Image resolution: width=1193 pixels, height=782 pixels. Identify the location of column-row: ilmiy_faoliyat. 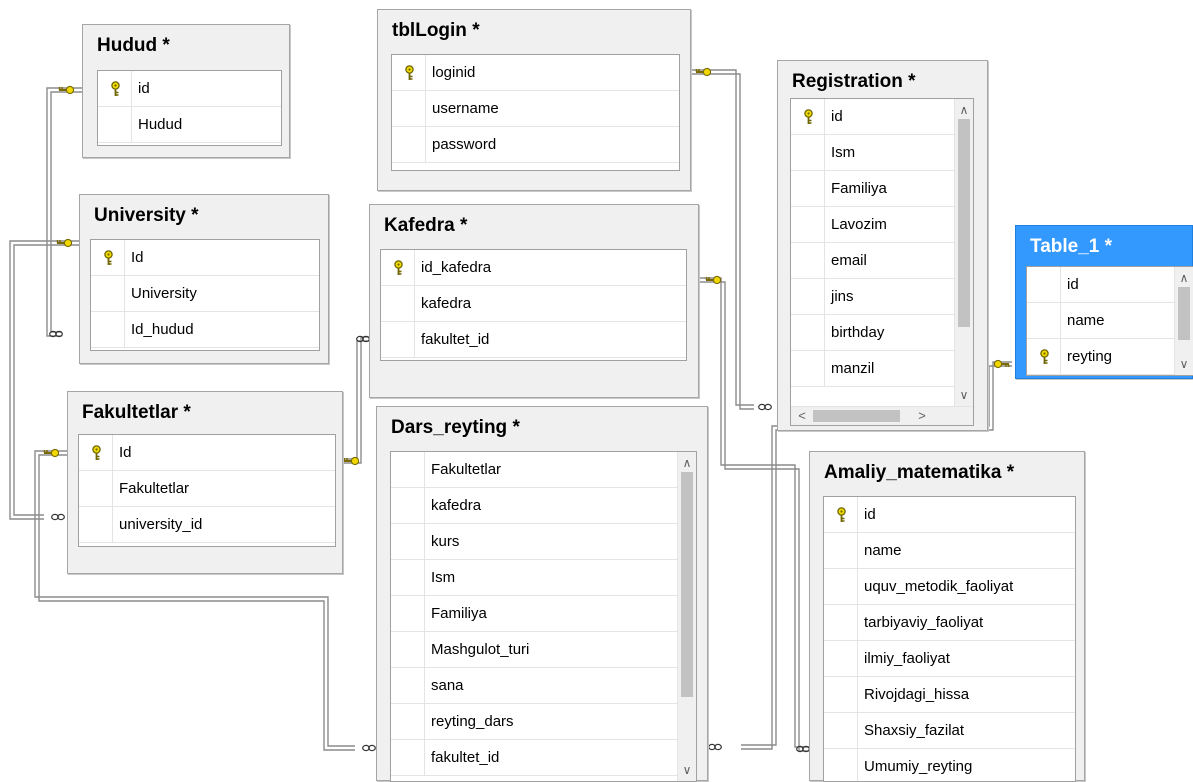
(949, 659).